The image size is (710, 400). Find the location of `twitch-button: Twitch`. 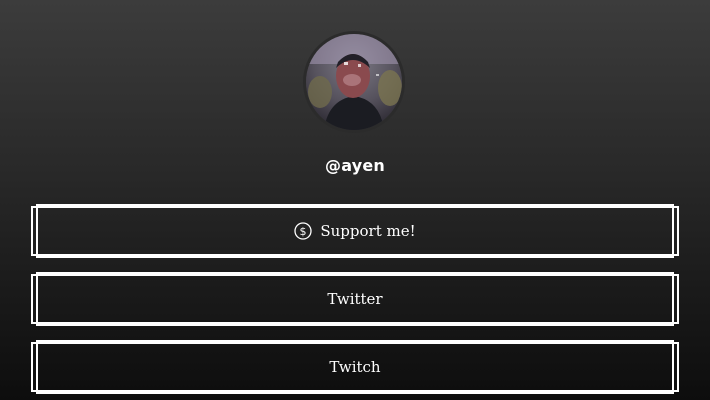

twitch-button: Twitch is located at coordinates (355, 367).